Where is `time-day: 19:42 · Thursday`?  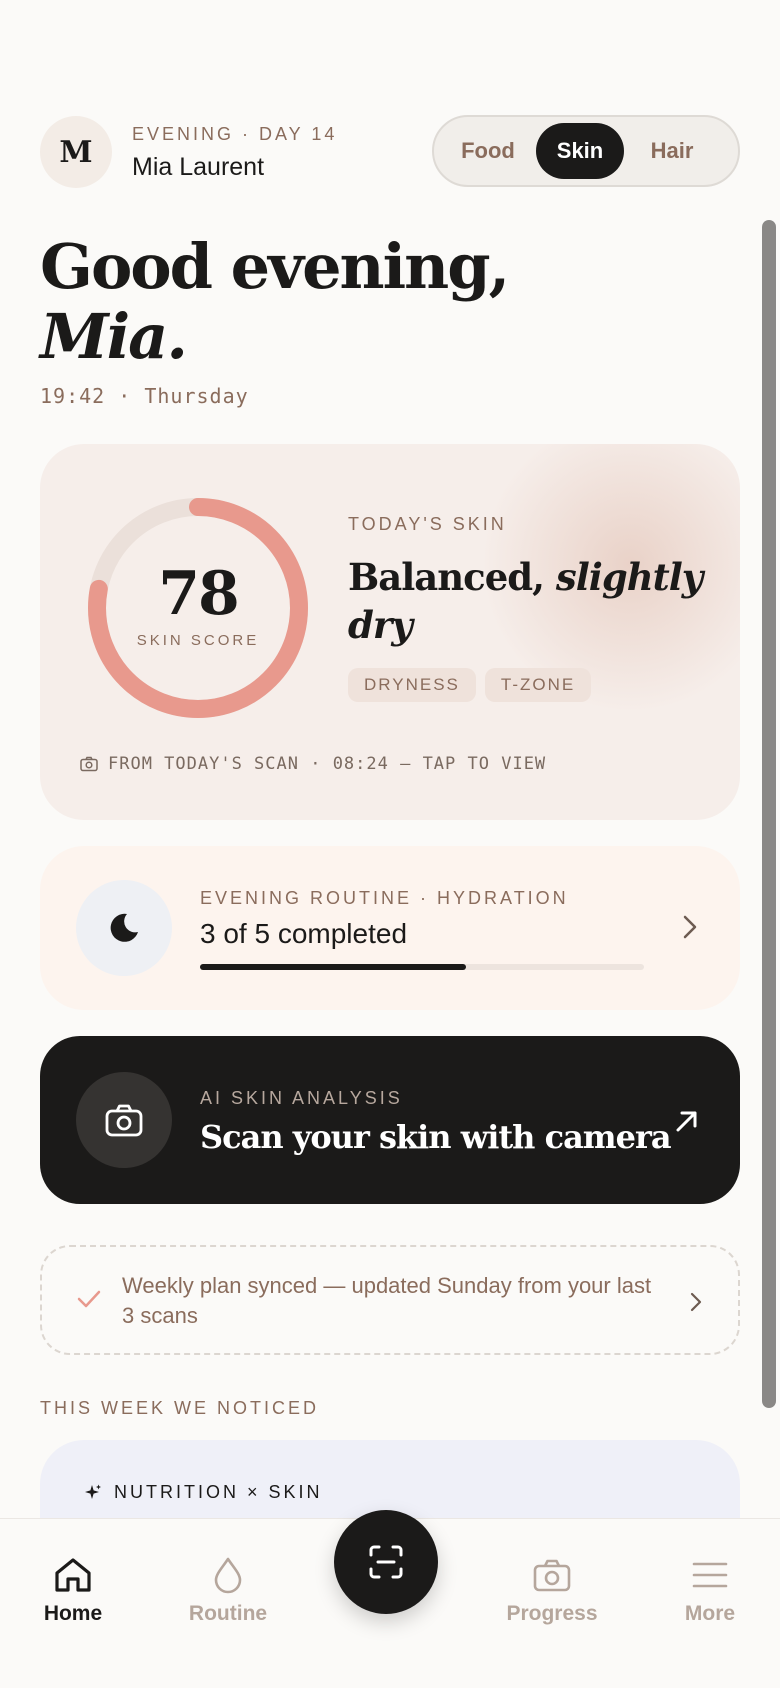
time-day: 19:42 · Thursday is located at coordinates (144, 396).